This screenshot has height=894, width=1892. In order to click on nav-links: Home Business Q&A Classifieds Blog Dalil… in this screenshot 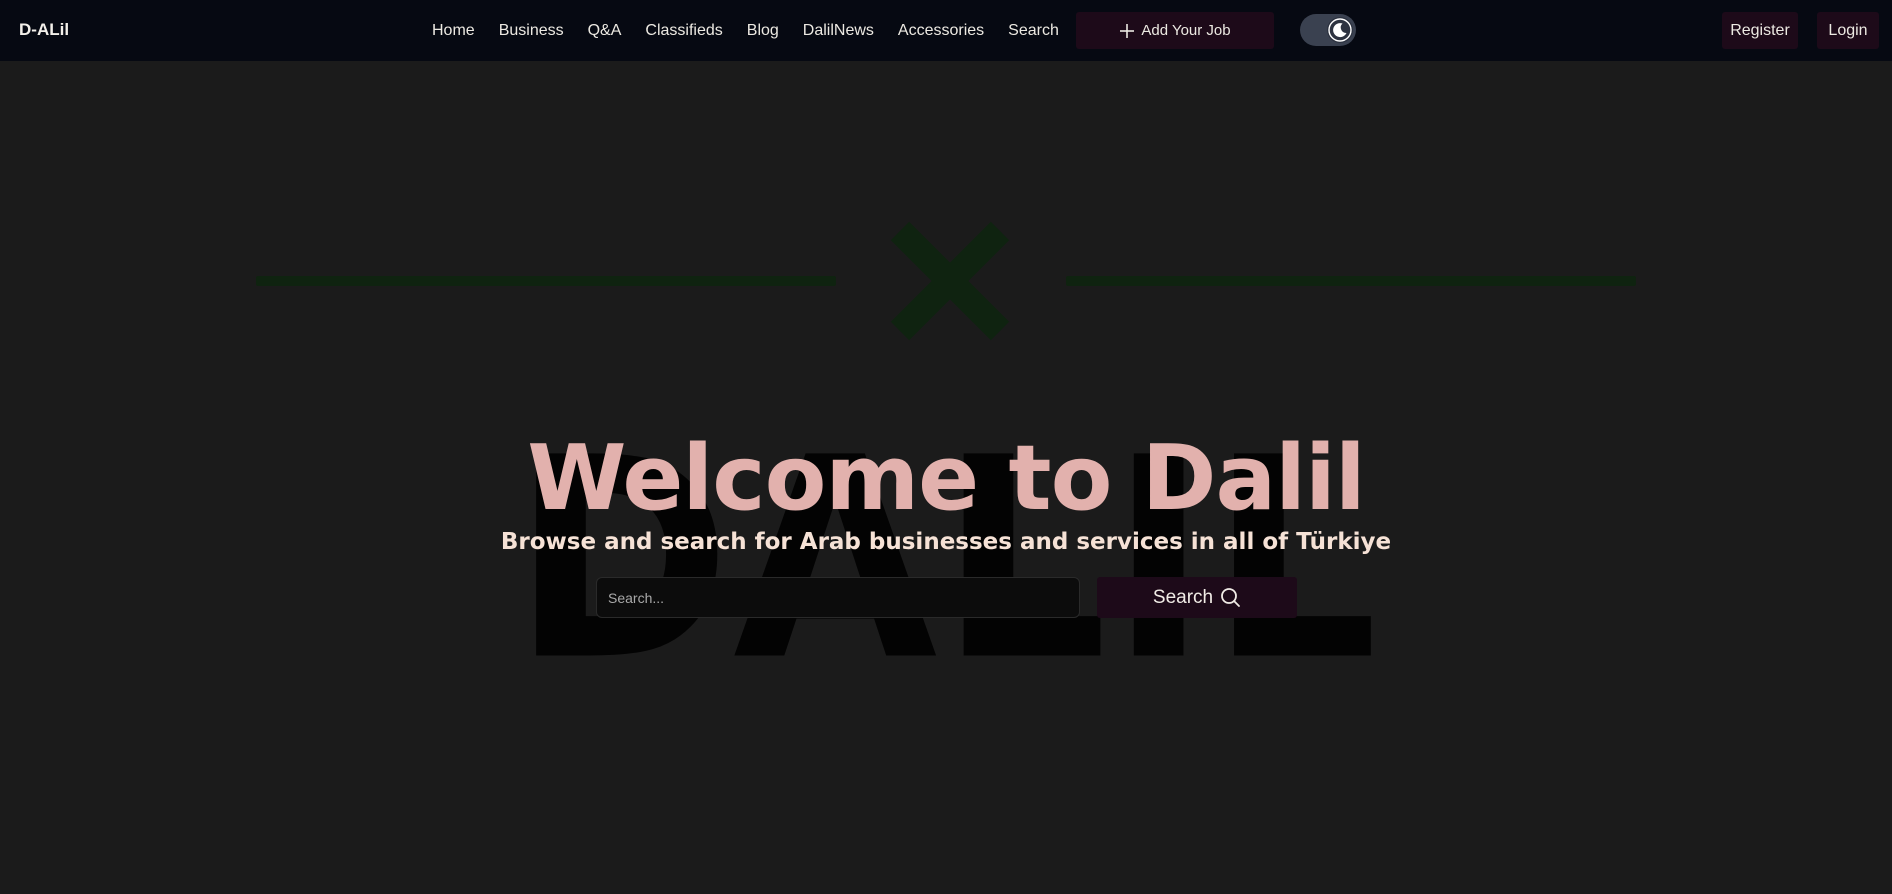, I will do `click(745, 30)`.